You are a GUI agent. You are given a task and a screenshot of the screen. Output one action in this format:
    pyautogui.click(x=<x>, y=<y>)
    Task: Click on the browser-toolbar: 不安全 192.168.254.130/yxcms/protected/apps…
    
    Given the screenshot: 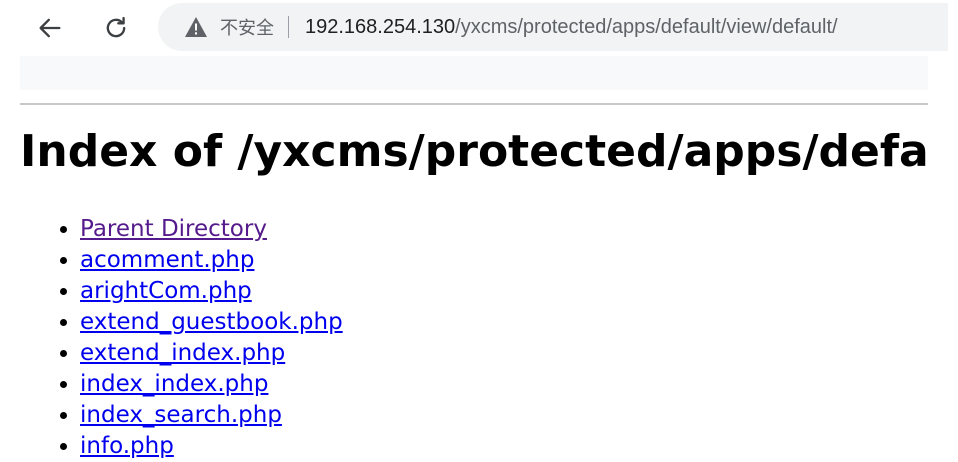 What is the action you would take?
    pyautogui.click(x=479, y=28)
    